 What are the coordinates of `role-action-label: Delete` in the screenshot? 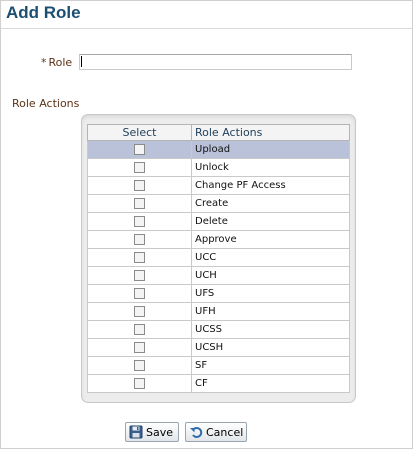 It's located at (270, 221).